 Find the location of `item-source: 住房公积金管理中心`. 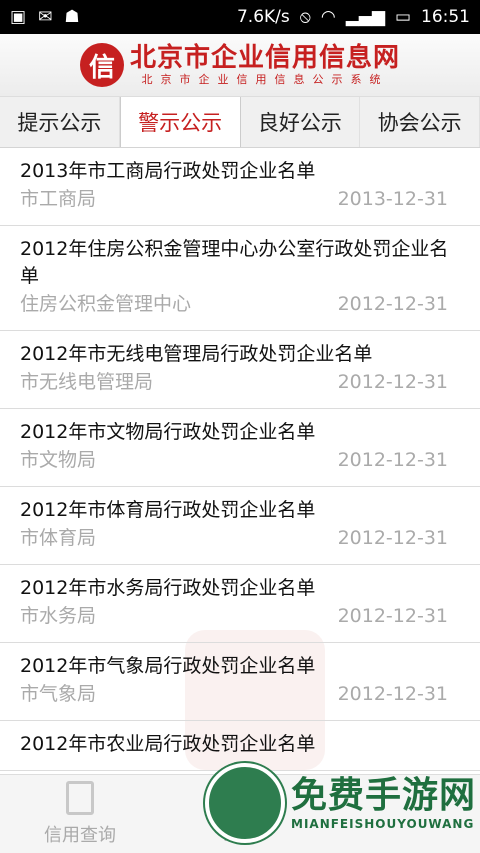

item-source: 住房公积金管理中心 is located at coordinates (106, 304).